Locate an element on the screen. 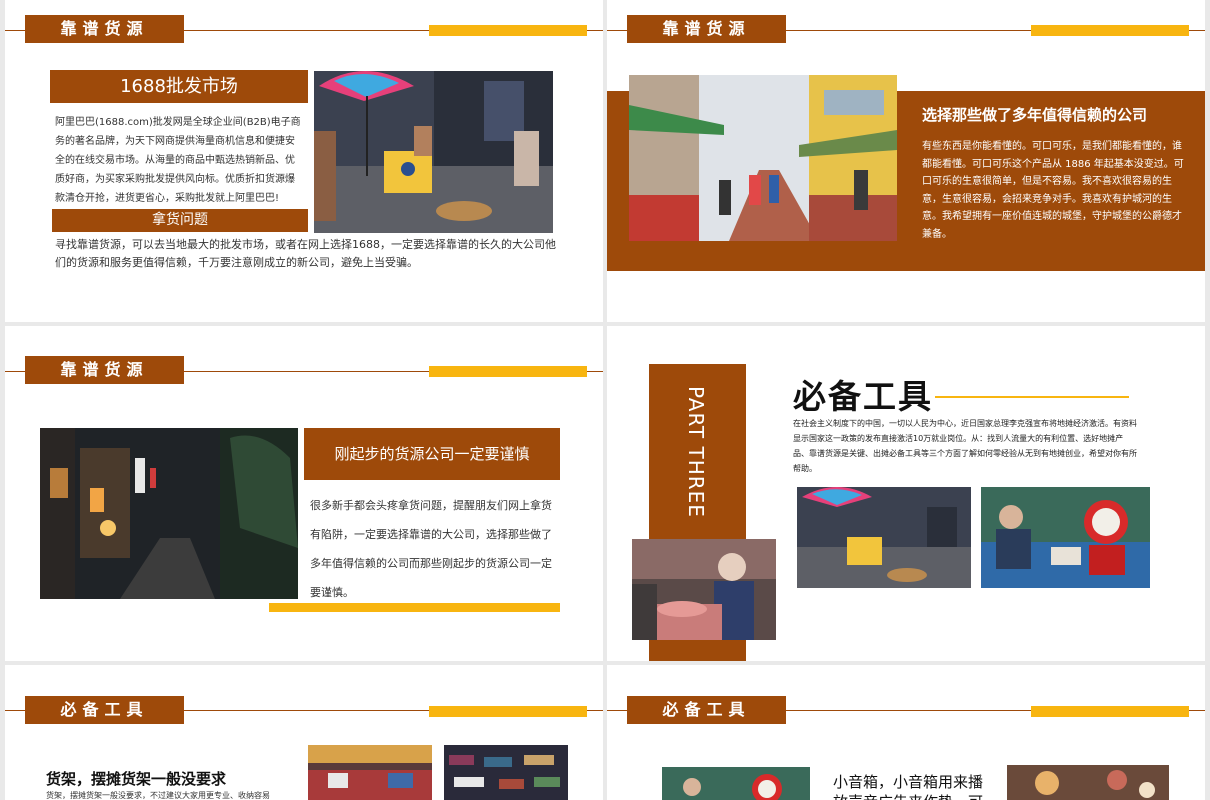 The width and height of the screenshot is (1210, 800). box-title: 1688批发市场 is located at coordinates (179, 86).